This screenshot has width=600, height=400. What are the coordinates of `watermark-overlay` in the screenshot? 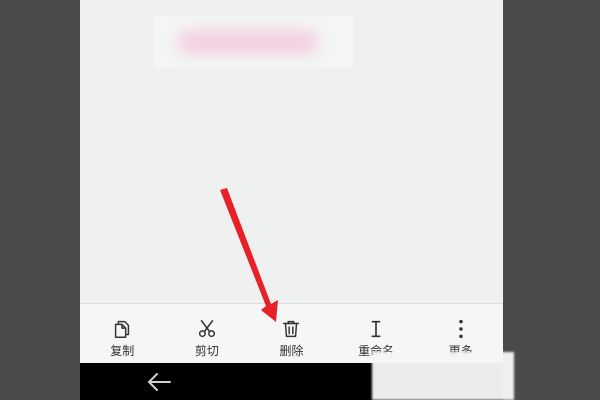 It's located at (443, 376).